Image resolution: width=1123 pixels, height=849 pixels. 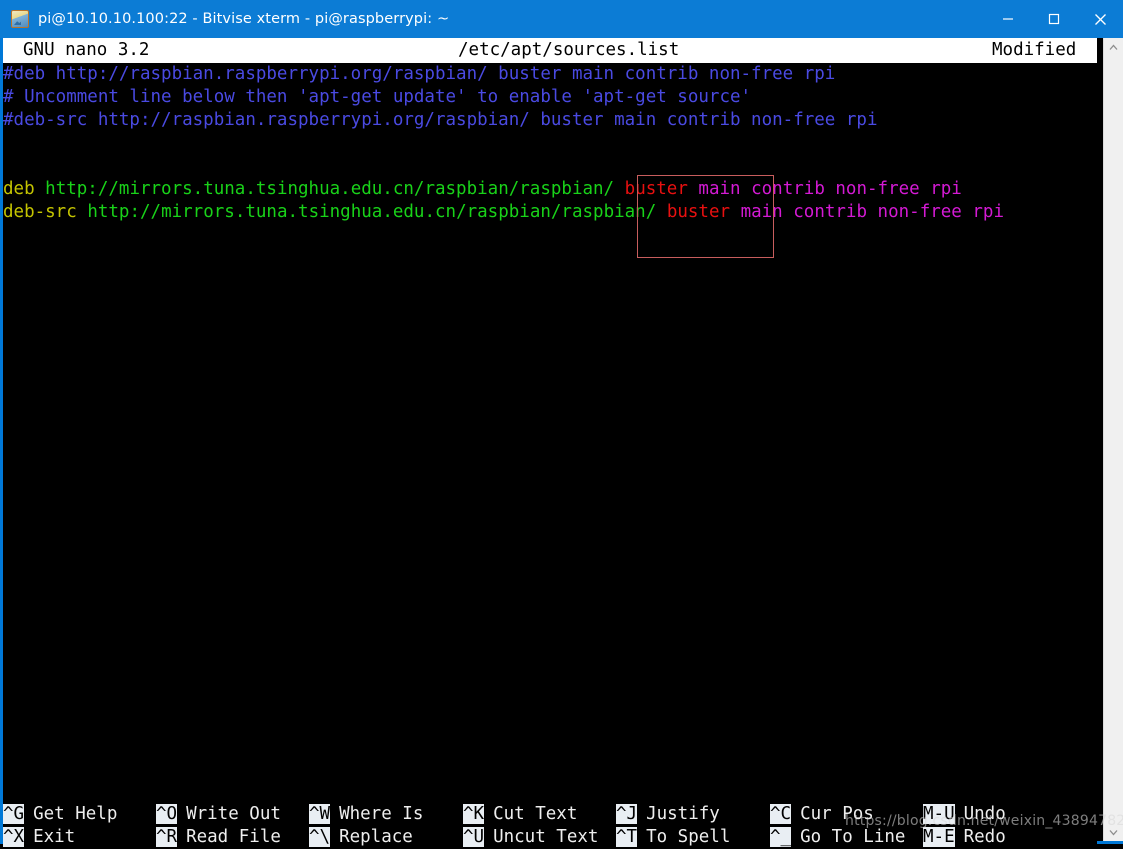 What do you see at coordinates (14, 837) in the screenshot?
I see `shortcut-key: ^X` at bounding box center [14, 837].